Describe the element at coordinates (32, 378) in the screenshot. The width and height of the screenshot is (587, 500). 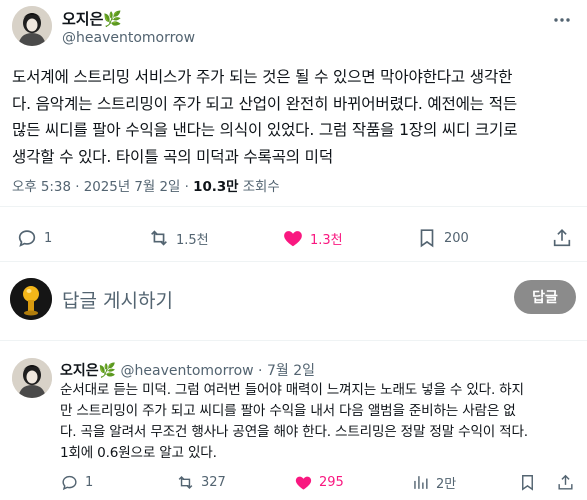
I see `reply-author-avatar` at that location.